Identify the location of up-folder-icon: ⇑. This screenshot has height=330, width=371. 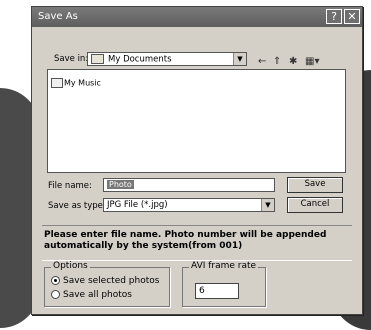
(277, 61).